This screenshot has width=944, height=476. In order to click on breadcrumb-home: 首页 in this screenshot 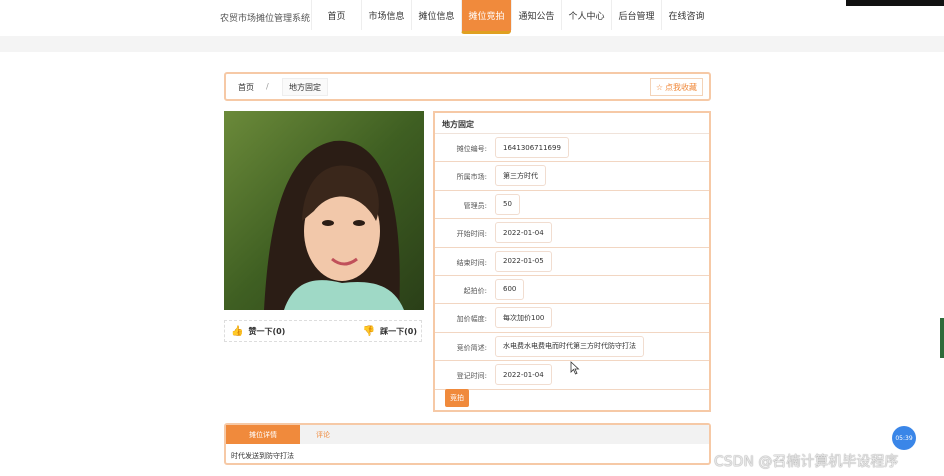, I will do `click(246, 87)`.